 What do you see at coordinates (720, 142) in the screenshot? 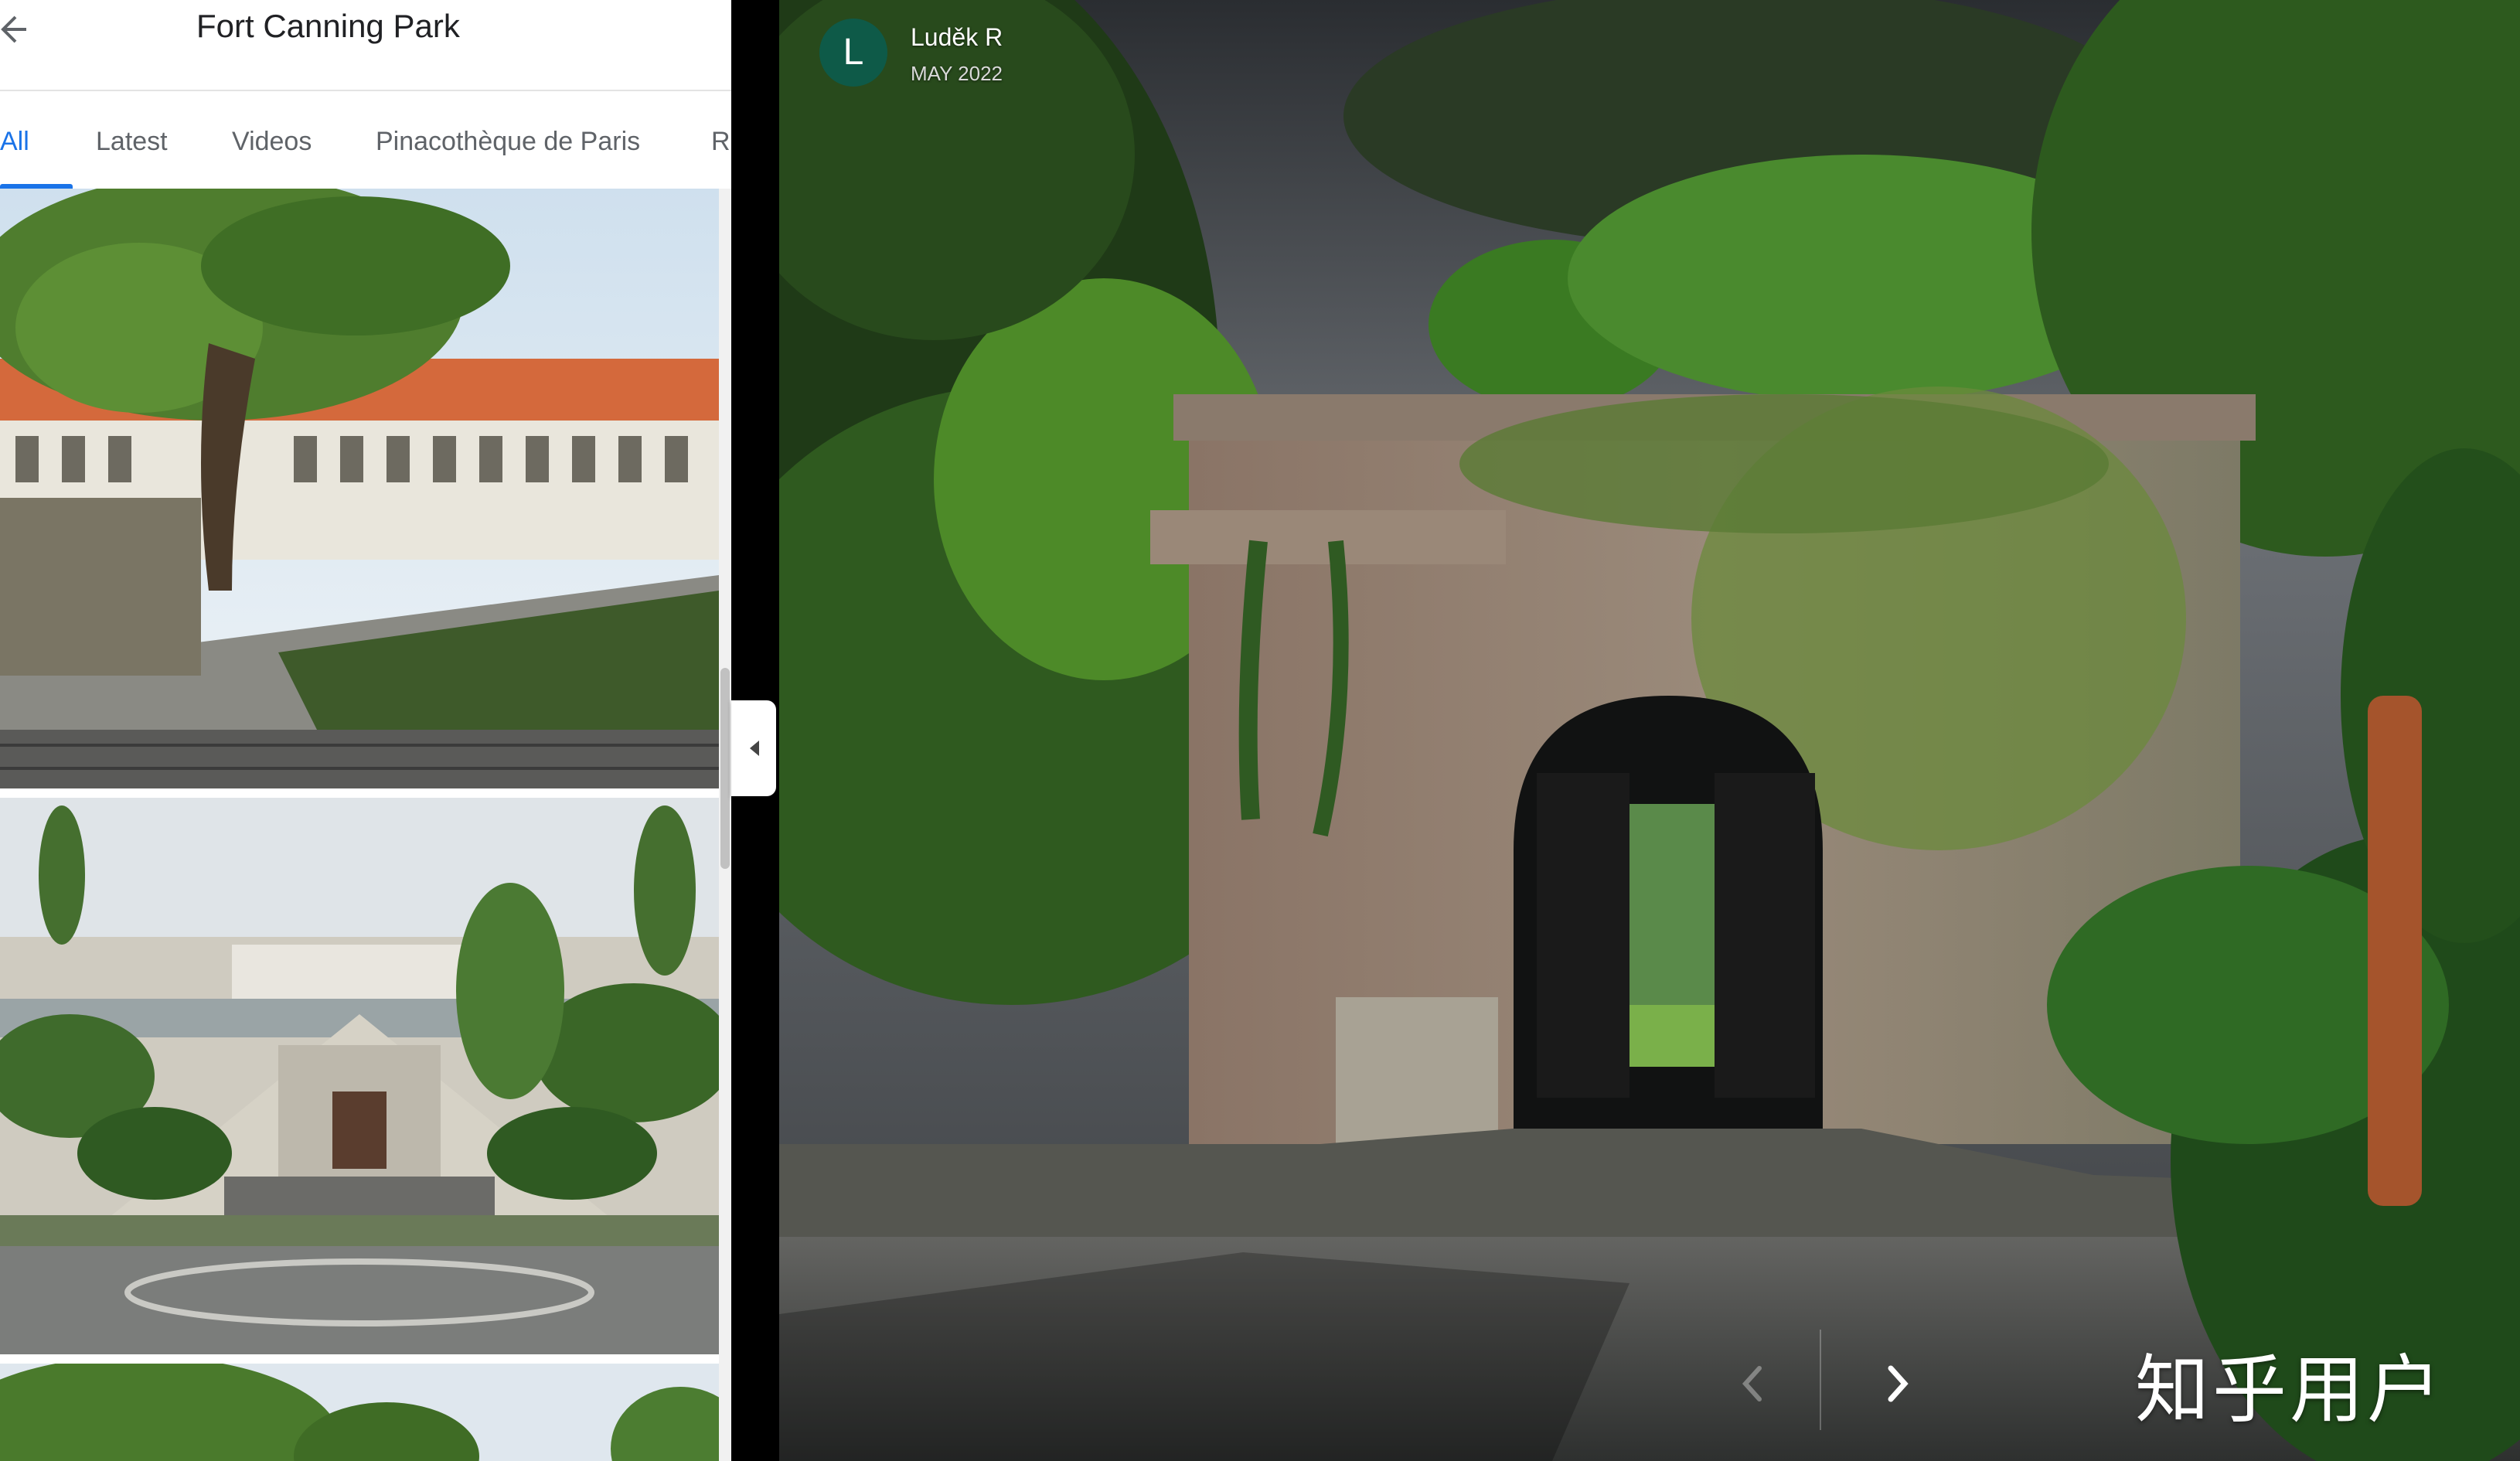
I see `tab-more: R` at bounding box center [720, 142].